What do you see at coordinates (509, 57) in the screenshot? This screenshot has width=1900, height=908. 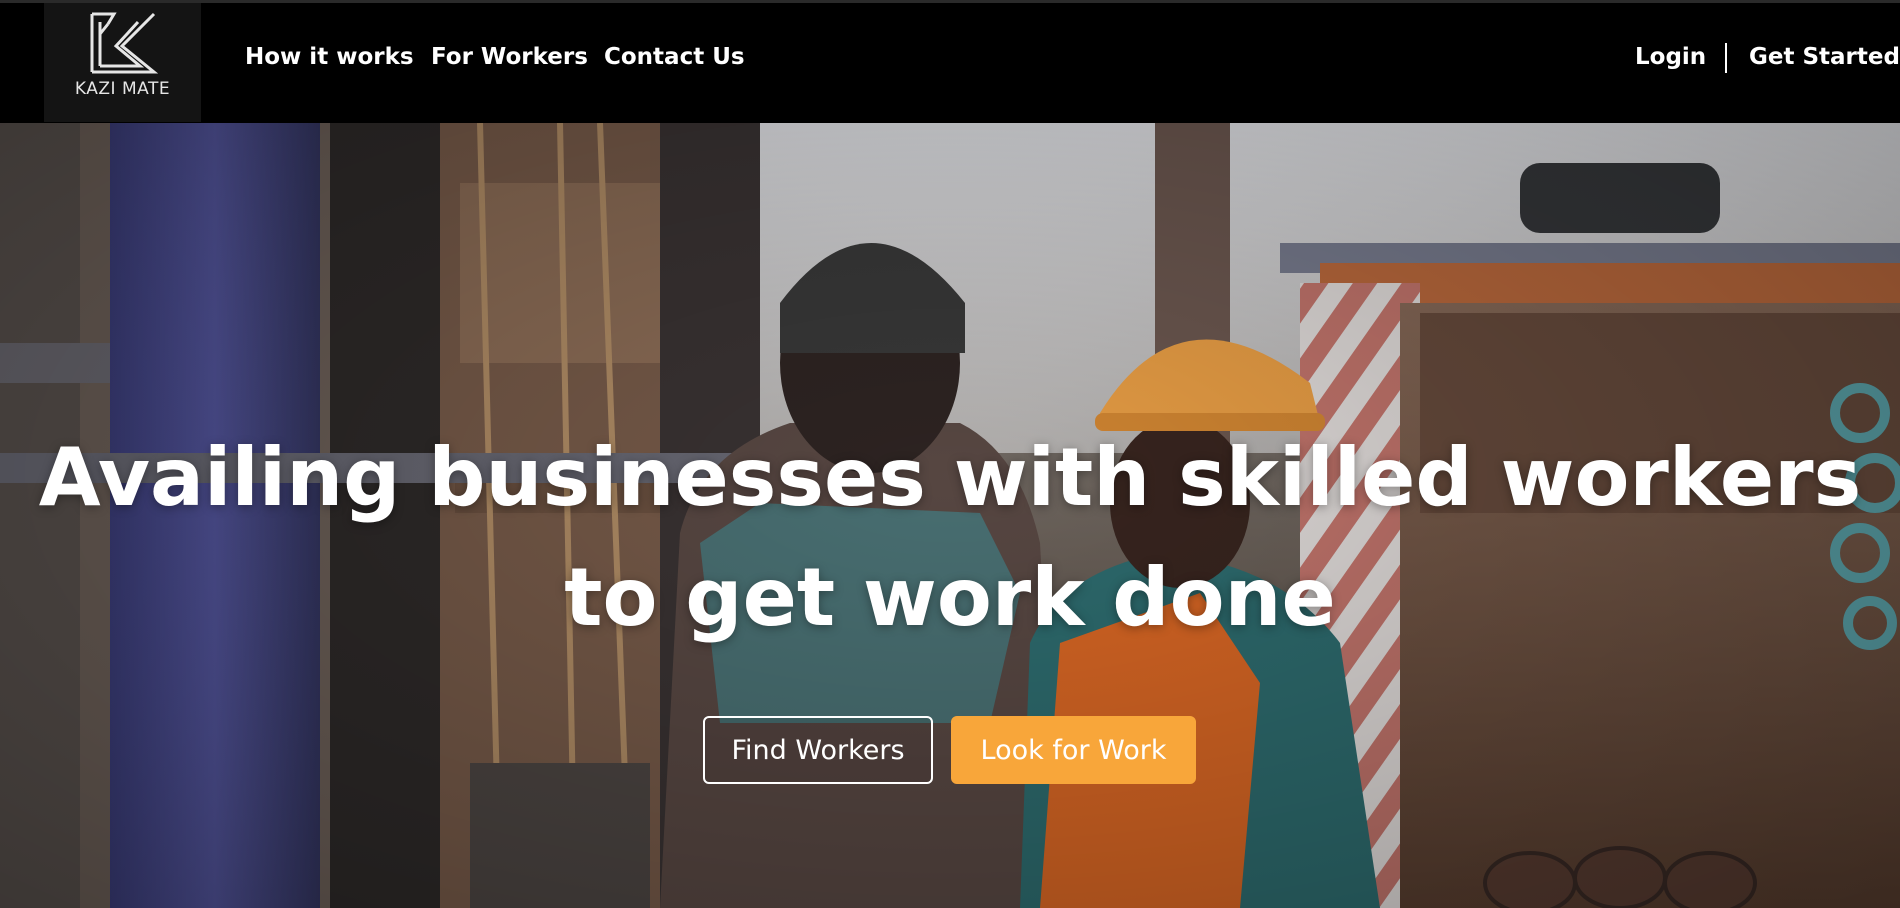 I see `nav-for-workers: For Workers` at bounding box center [509, 57].